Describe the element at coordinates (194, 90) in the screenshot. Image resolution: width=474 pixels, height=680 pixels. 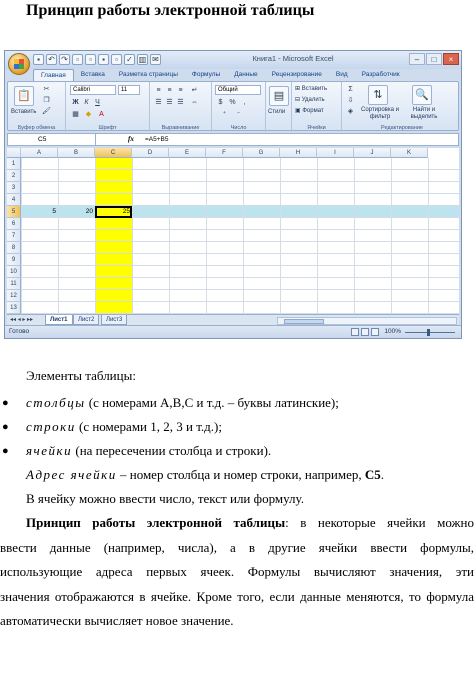
I see `wrap-text-icon: ↵` at that location.